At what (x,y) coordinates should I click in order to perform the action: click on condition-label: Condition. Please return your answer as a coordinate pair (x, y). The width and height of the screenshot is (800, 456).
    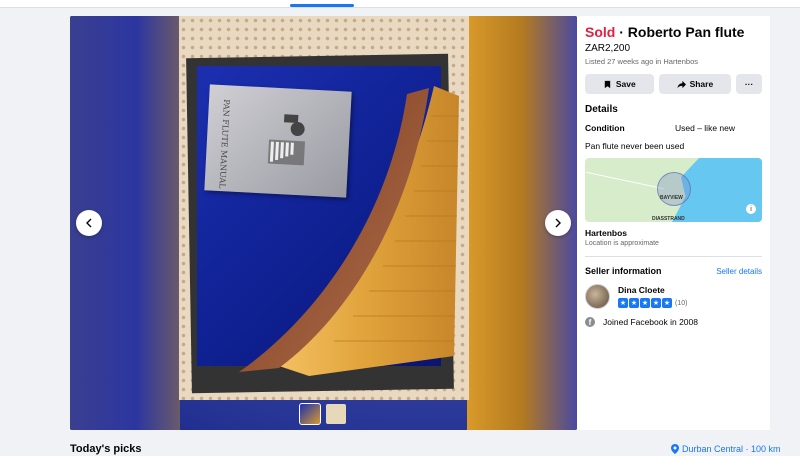
    Looking at the image, I should click on (605, 128).